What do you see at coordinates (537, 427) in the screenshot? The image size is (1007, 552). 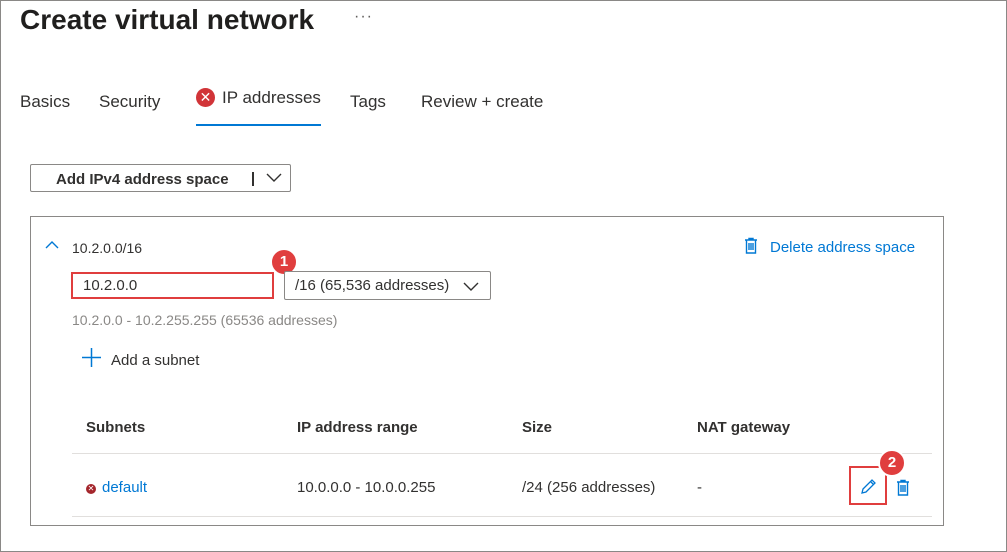 I see `column-header-size: Size` at bounding box center [537, 427].